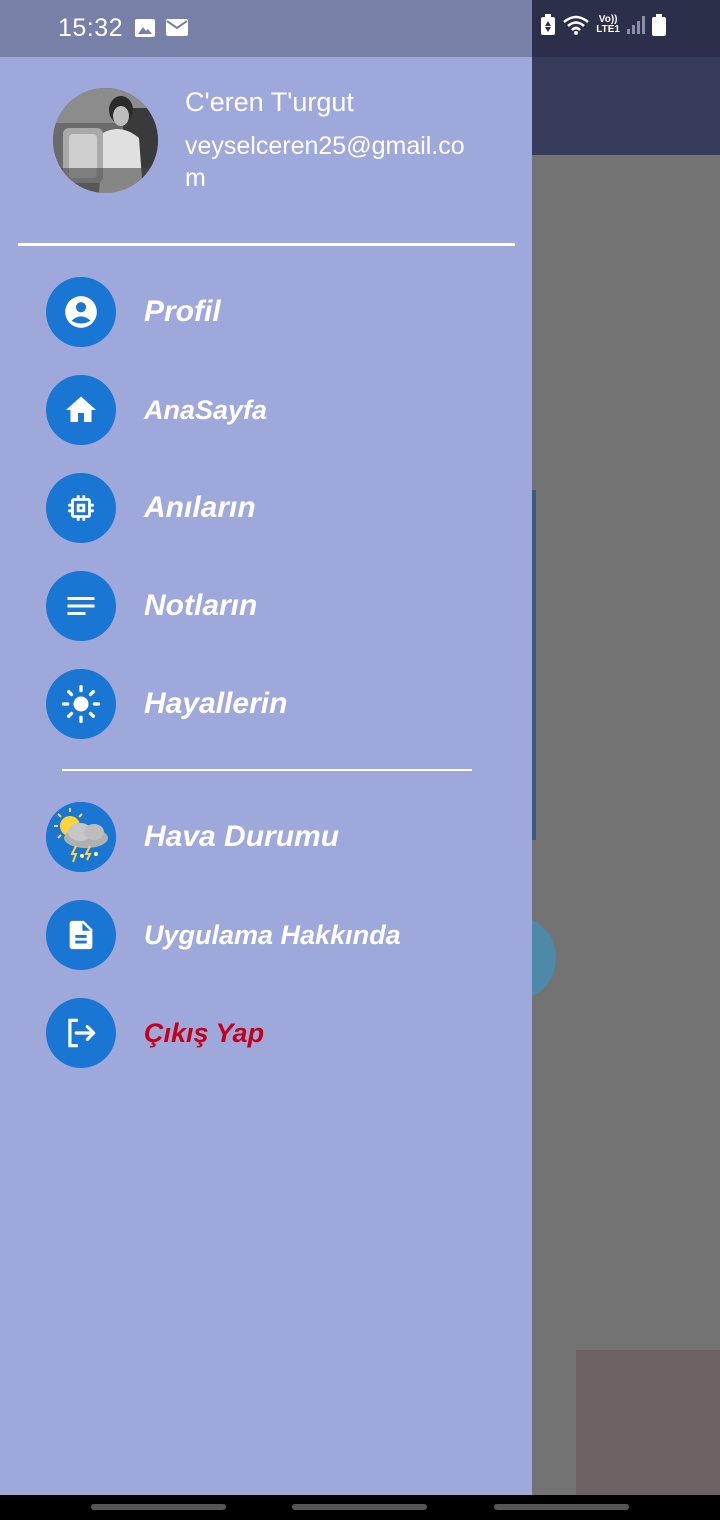 The width and height of the screenshot is (720, 1520). Describe the element at coordinates (91, 28) in the screenshot. I see `status-time: 15:32` at that location.